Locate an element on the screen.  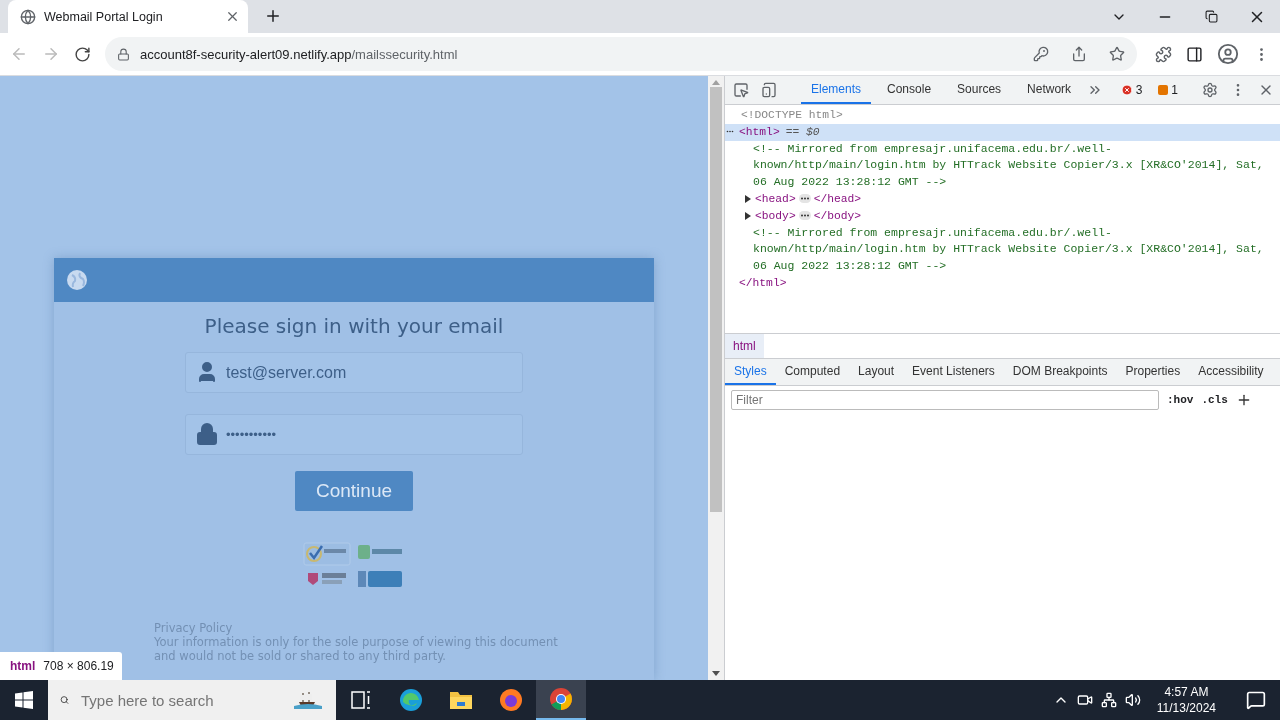
element-size: 708 × 806.19 is located at coordinates (78, 666).